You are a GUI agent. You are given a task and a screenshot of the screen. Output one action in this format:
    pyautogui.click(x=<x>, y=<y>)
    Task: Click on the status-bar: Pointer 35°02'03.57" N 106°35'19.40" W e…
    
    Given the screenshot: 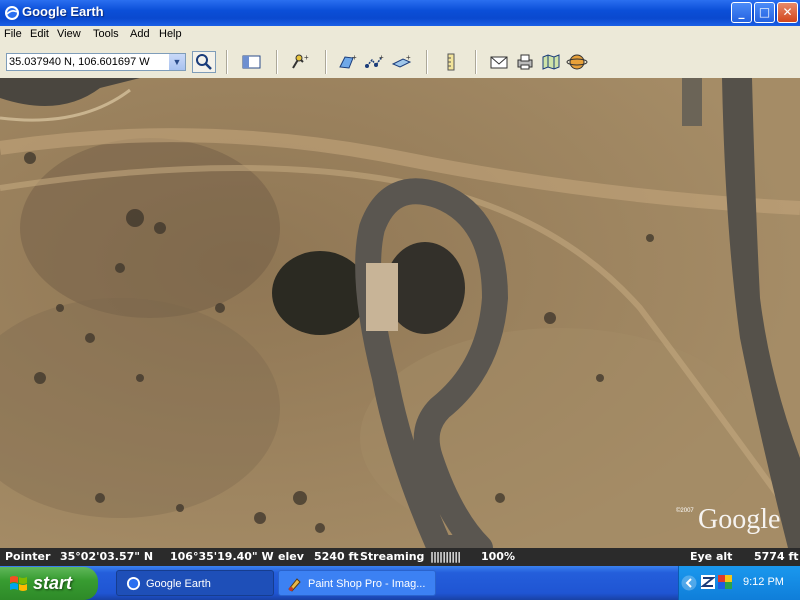 What is the action you would take?
    pyautogui.click(x=400, y=557)
    